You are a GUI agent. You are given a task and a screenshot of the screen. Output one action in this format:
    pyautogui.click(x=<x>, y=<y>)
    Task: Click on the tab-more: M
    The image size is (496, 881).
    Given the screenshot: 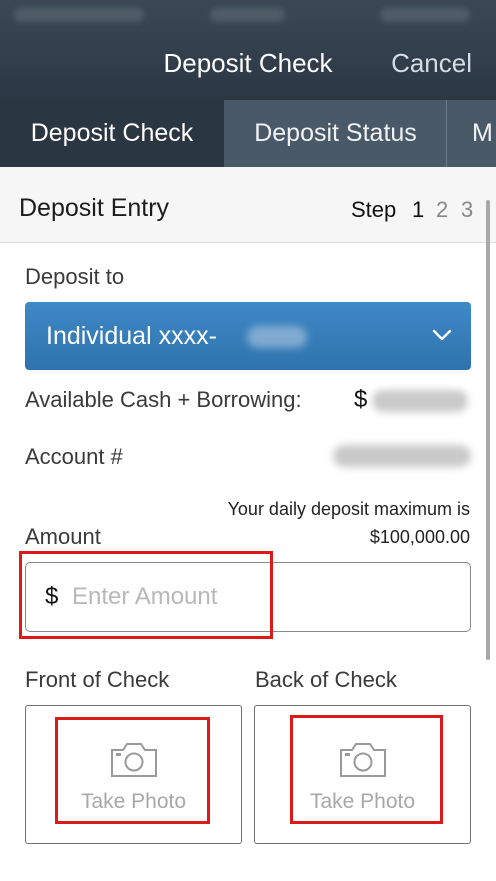 What is the action you would take?
    pyautogui.click(x=484, y=133)
    